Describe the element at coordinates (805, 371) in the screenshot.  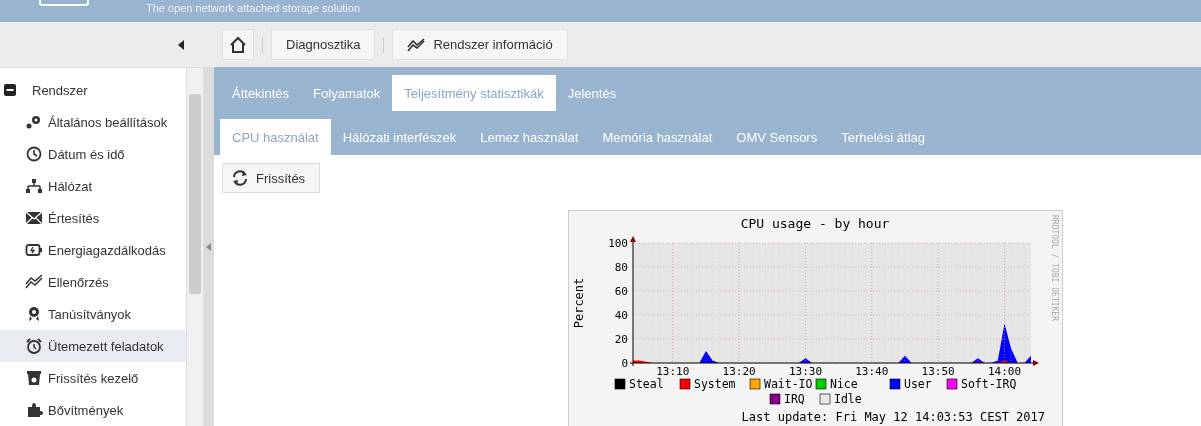
I see `x-tick-label: 13:30` at that location.